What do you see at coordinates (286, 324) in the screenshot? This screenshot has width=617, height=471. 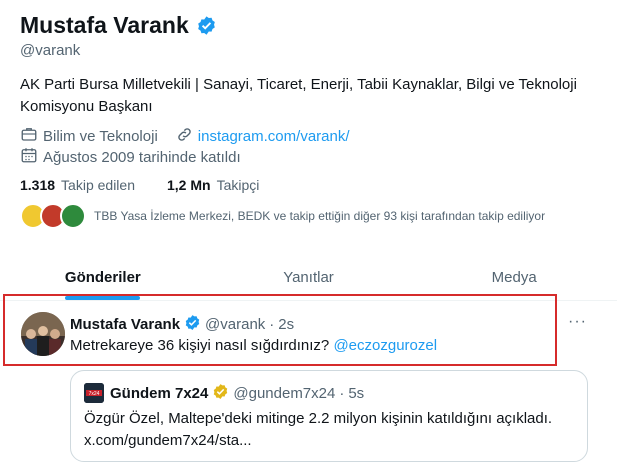 I see `tweet-time: 2s` at bounding box center [286, 324].